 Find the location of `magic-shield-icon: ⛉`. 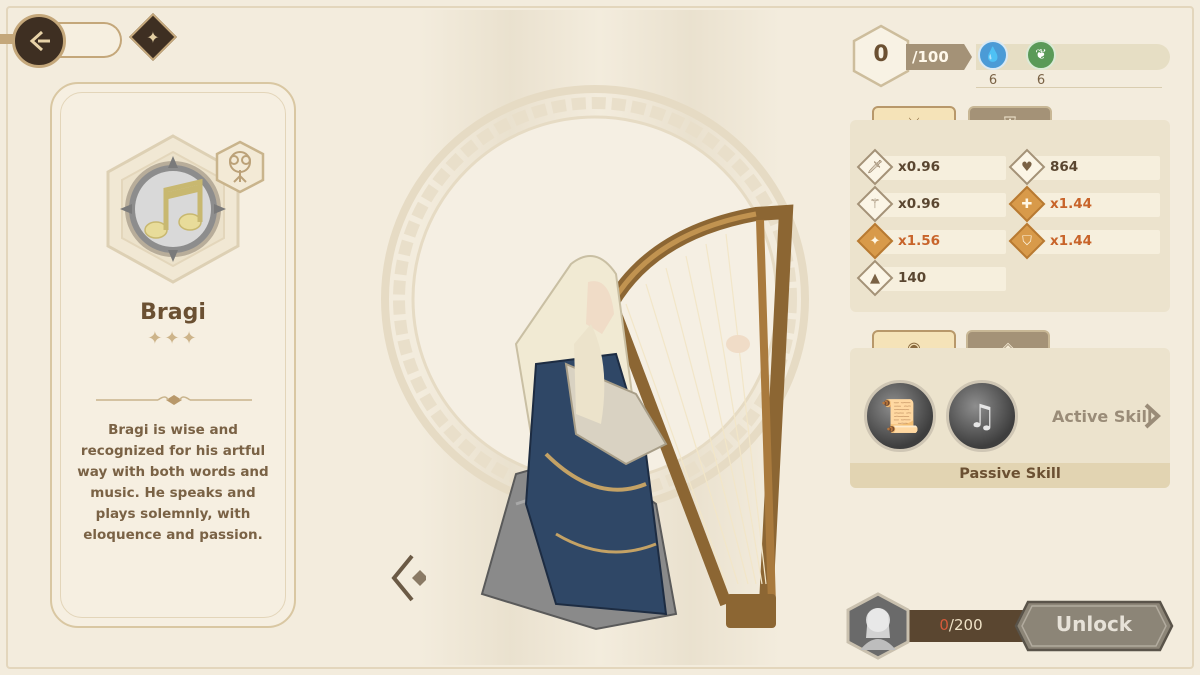

magic-shield-icon: ⛉ is located at coordinates (1027, 241).